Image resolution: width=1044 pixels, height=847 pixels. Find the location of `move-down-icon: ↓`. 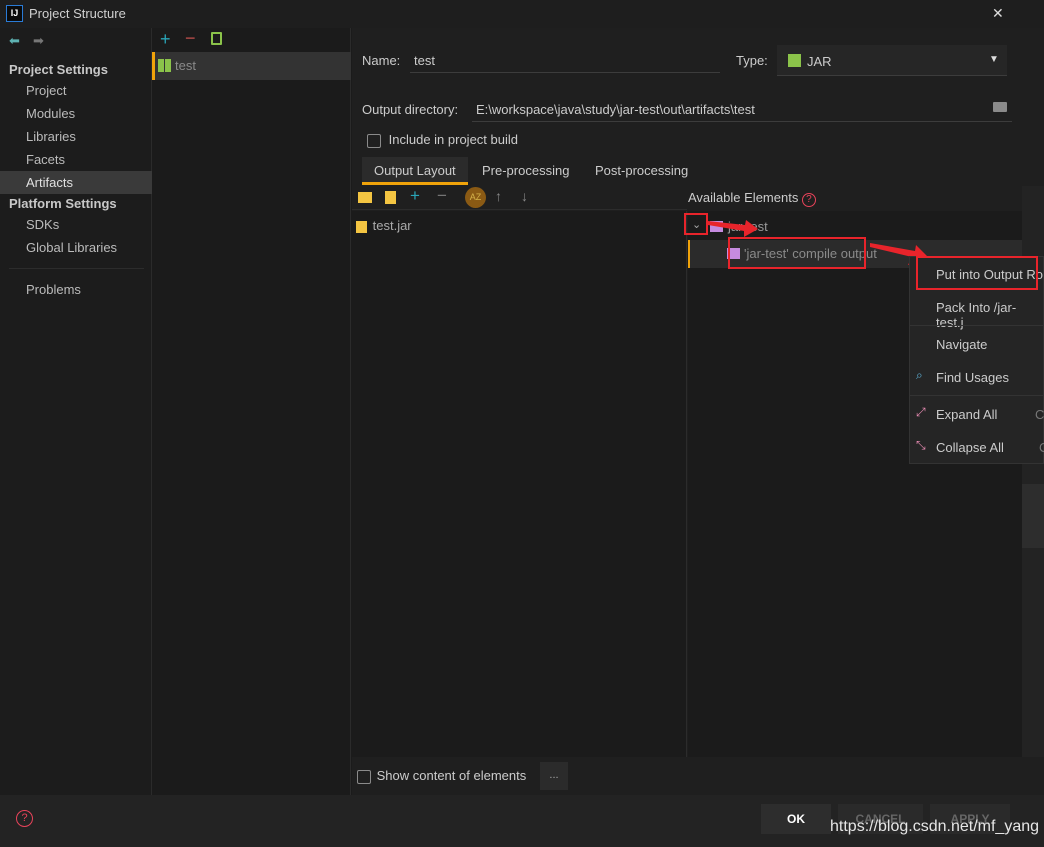

move-down-icon: ↓ is located at coordinates (524, 196).